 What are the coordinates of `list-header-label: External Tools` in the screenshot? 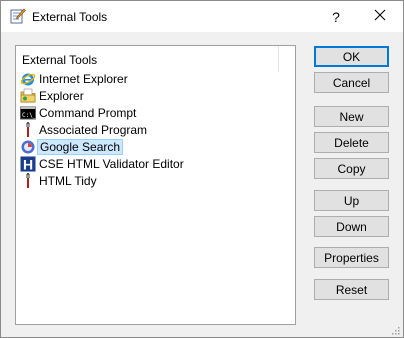 It's located at (60, 60).